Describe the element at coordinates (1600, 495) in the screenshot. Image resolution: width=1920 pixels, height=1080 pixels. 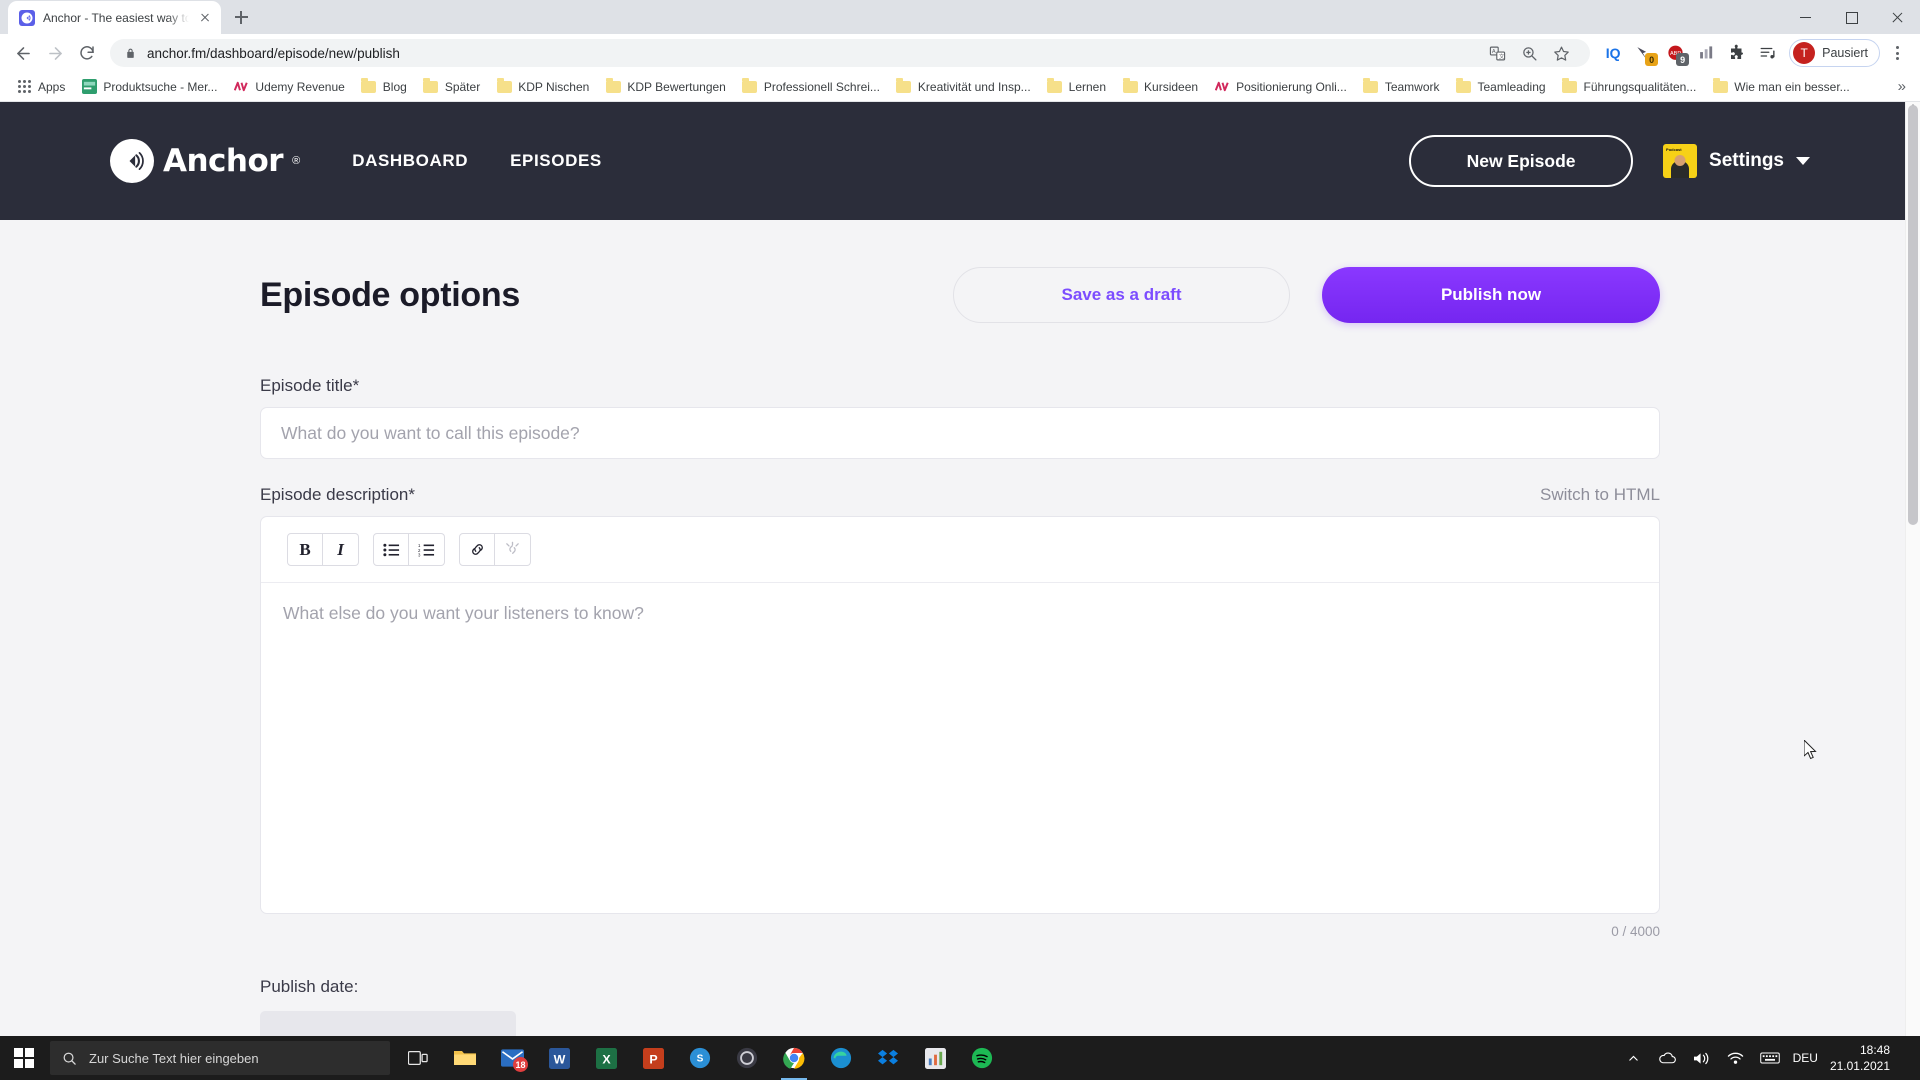
I see `switch-to-html-link: Switch to HTML` at that location.